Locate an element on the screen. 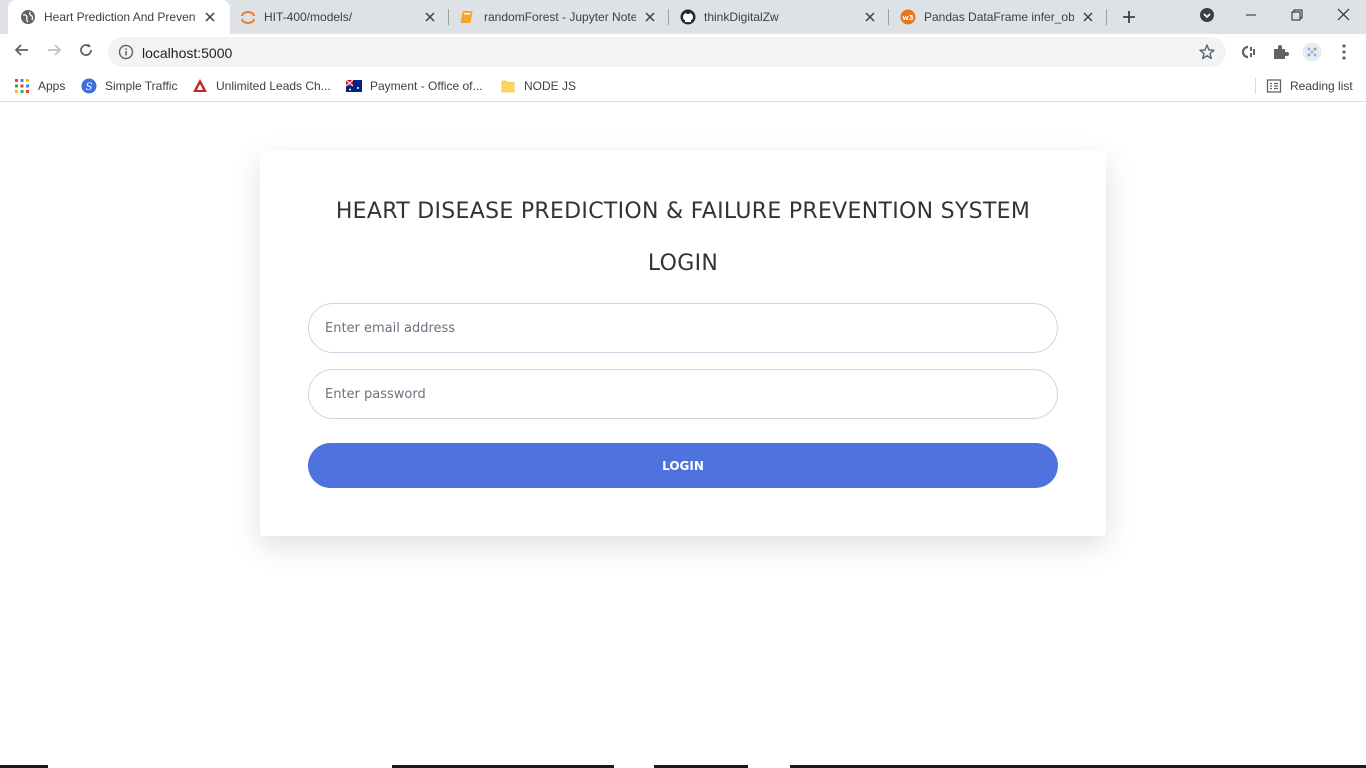 This screenshot has width=1366, height=768. folder-icon is located at coordinates (508, 86).